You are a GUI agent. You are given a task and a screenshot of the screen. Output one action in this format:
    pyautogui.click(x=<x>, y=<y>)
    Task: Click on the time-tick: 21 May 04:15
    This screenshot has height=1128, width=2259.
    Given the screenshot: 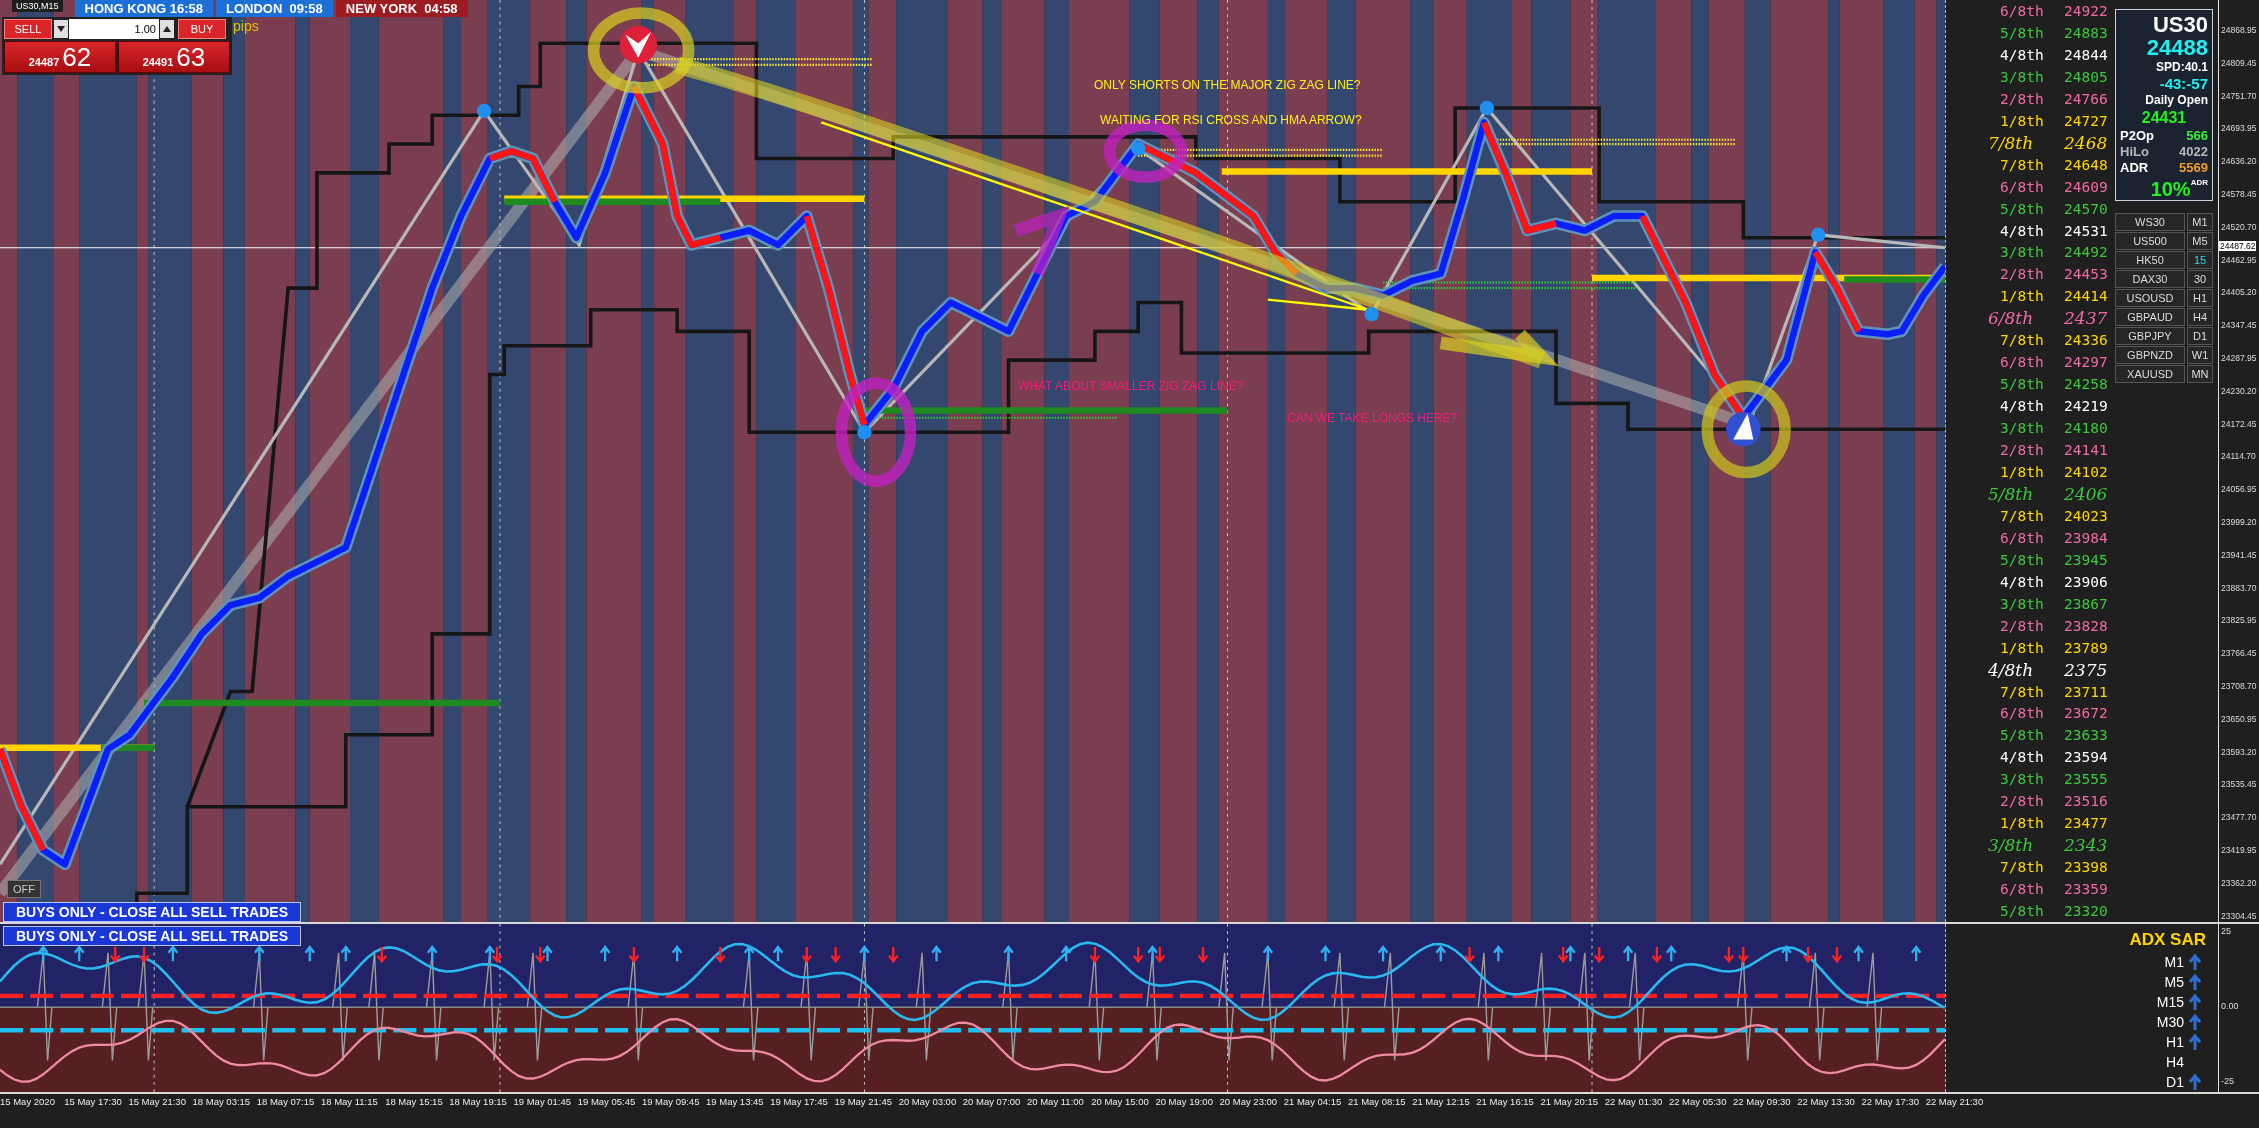 What is the action you would take?
    pyautogui.click(x=1313, y=1101)
    